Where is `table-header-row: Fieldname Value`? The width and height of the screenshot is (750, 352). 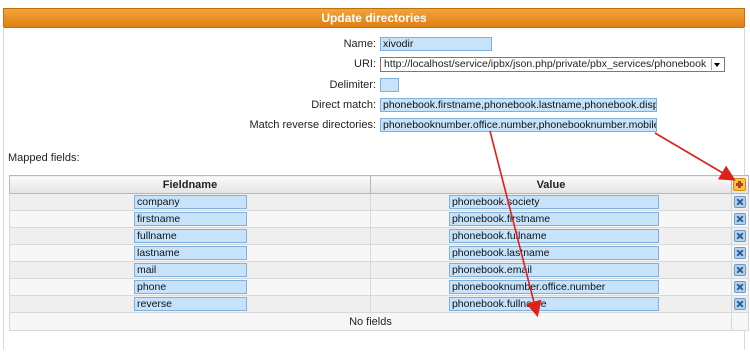
table-header-row: Fieldname Value is located at coordinates (379, 184).